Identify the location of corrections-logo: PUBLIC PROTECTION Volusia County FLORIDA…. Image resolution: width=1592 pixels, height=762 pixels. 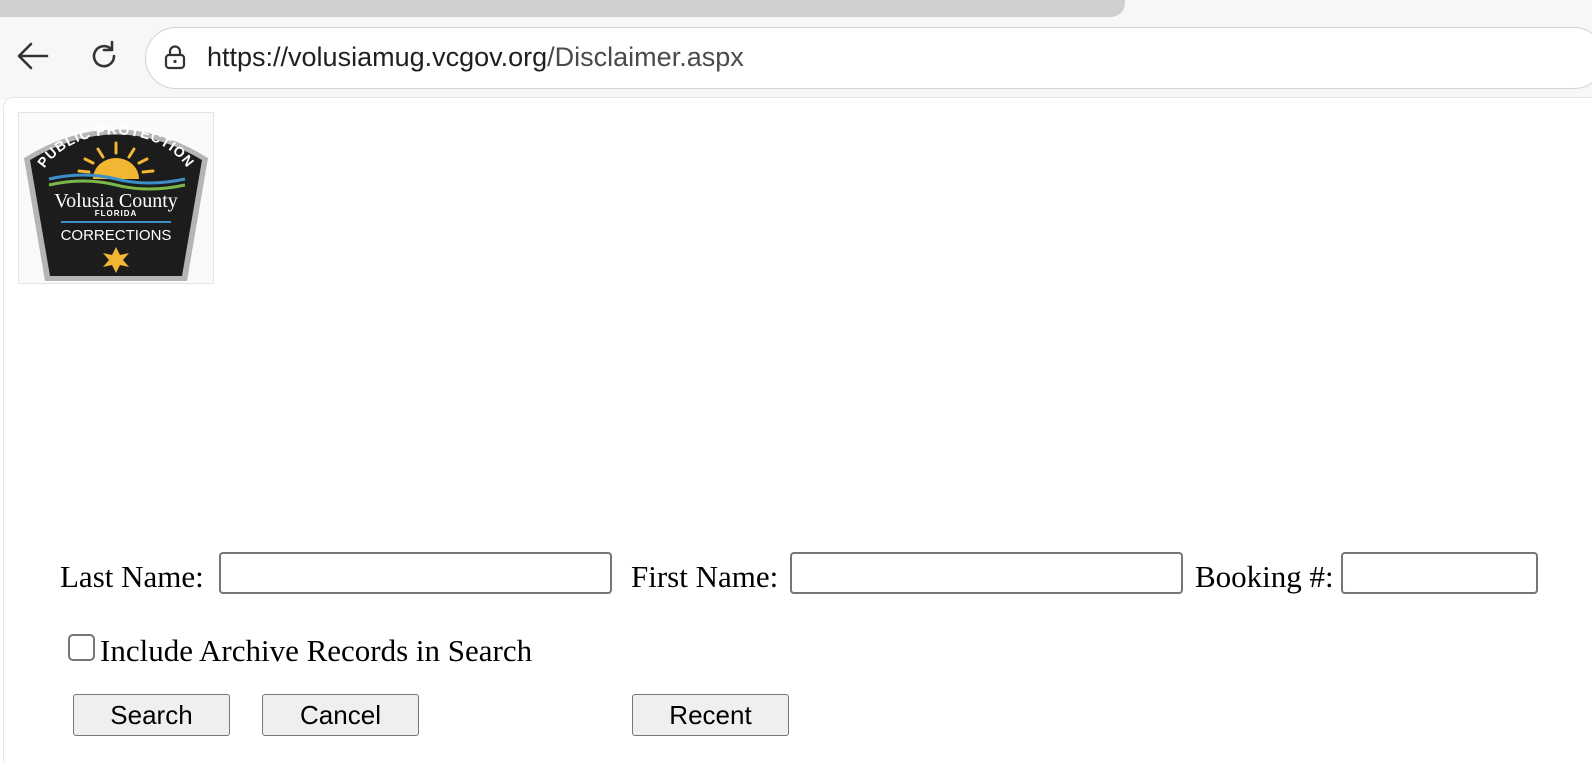
(116, 198).